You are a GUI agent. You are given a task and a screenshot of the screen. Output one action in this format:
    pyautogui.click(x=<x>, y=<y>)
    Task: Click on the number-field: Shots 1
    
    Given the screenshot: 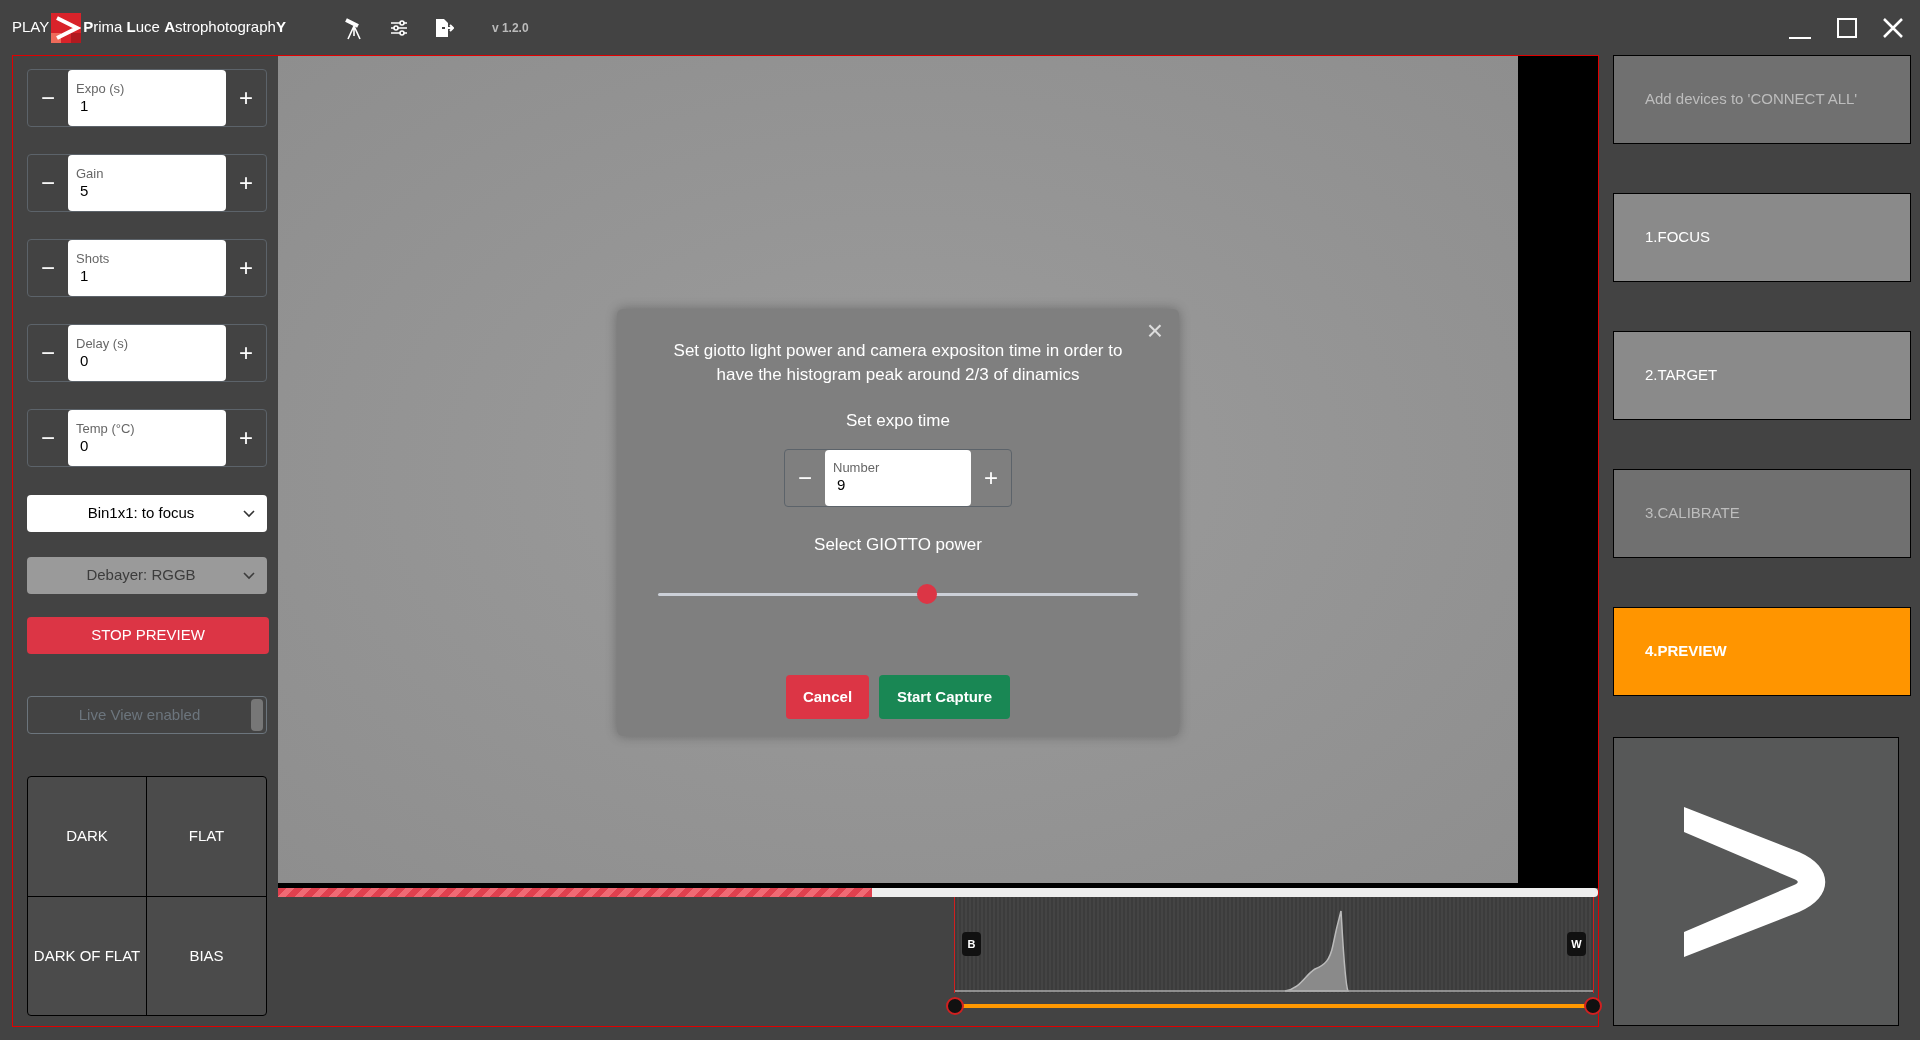 What is the action you would take?
    pyautogui.click(x=147, y=268)
    